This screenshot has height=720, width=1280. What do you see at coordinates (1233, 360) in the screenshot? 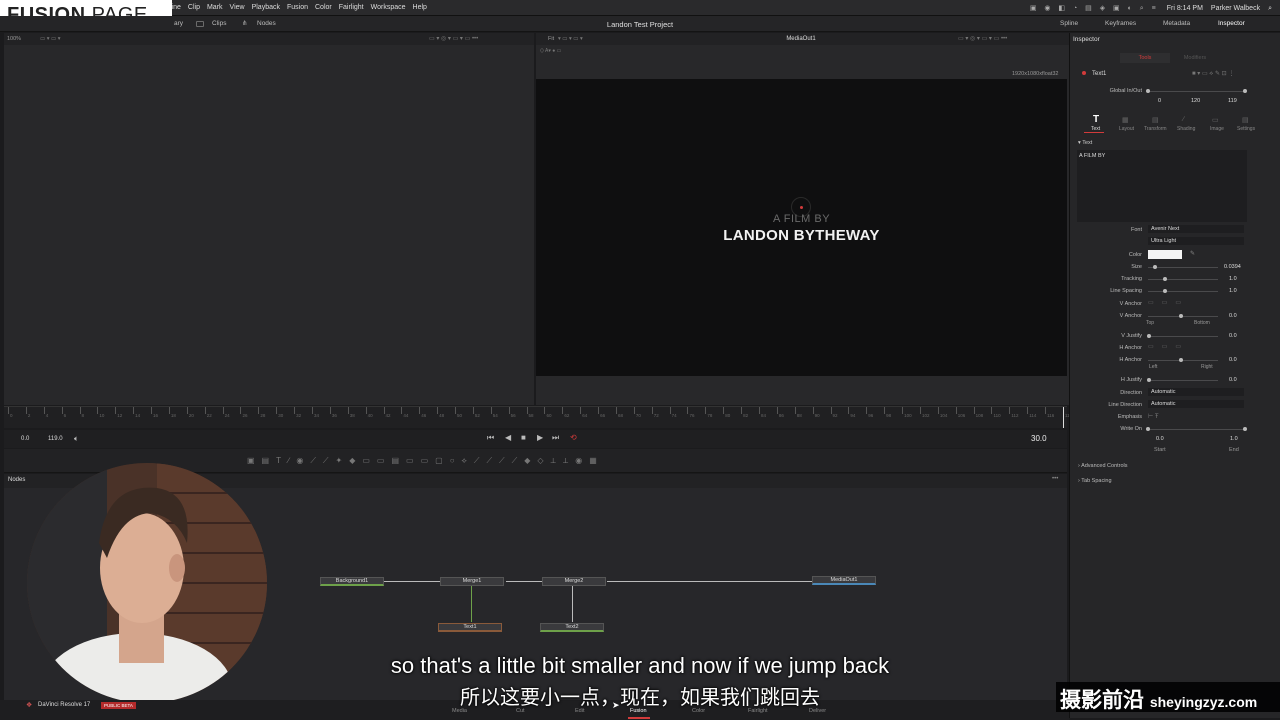
I see `hanchor2-value: 0.0` at bounding box center [1233, 360].